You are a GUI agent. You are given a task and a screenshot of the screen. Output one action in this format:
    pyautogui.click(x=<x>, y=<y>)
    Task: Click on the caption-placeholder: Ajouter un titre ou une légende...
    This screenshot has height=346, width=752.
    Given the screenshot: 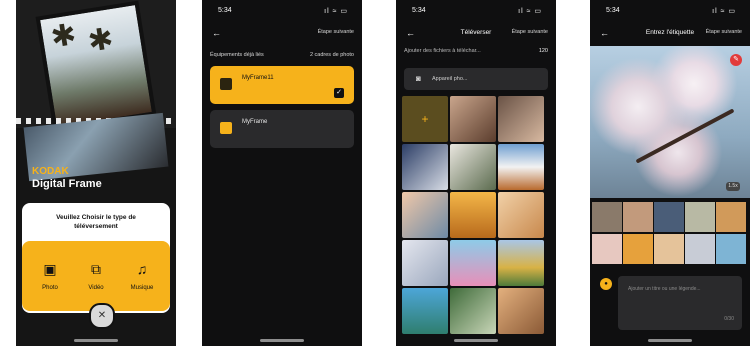 What is the action you would take?
    pyautogui.click(x=664, y=289)
    